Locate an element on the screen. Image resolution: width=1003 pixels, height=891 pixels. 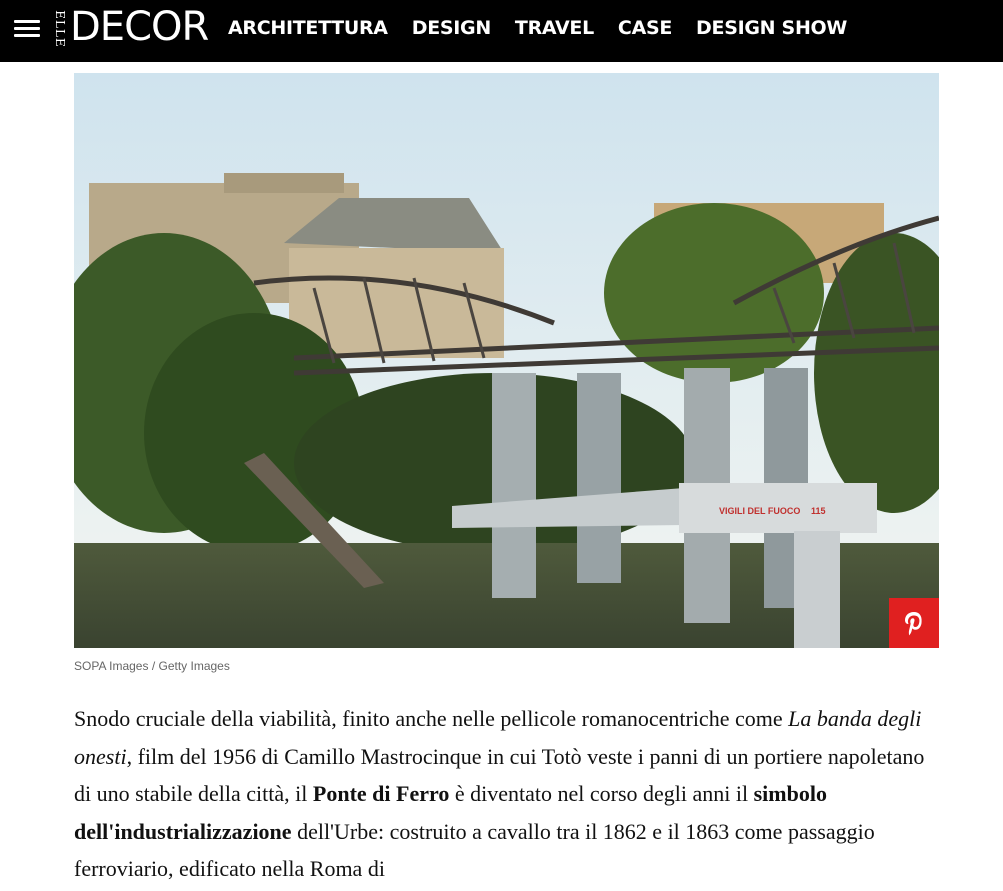
menu-icon is located at coordinates (27, 29).